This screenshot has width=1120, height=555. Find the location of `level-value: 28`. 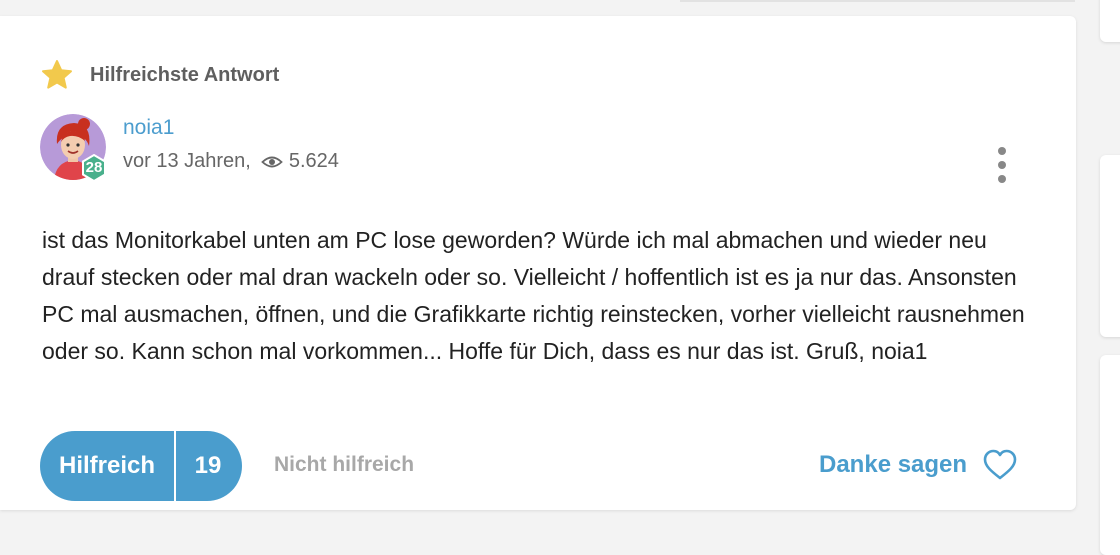

level-value: 28 is located at coordinates (94, 167).